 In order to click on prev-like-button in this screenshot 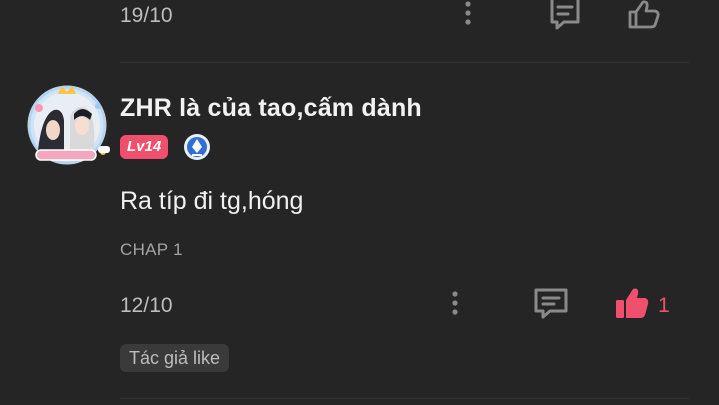, I will do `click(644, 15)`.